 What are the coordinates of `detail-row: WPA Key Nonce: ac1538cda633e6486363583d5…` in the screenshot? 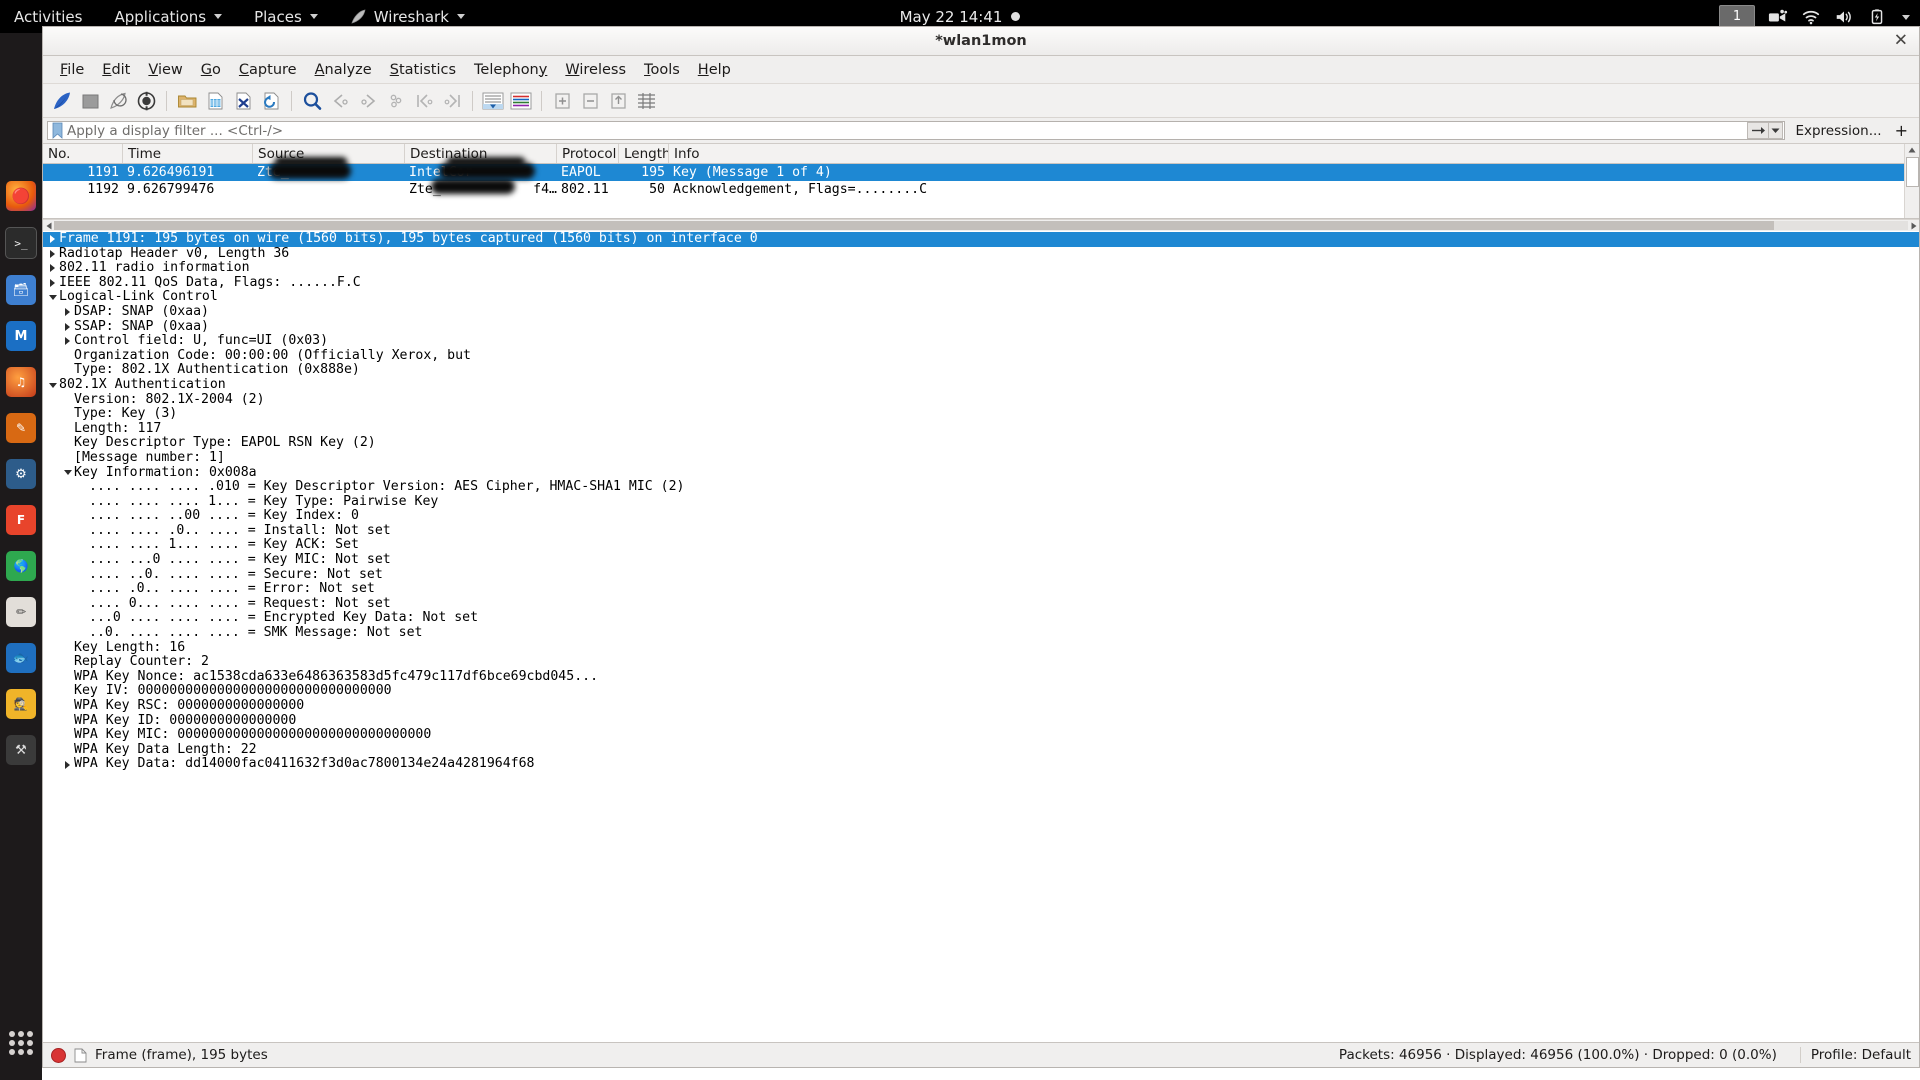 It's located at (981, 677).